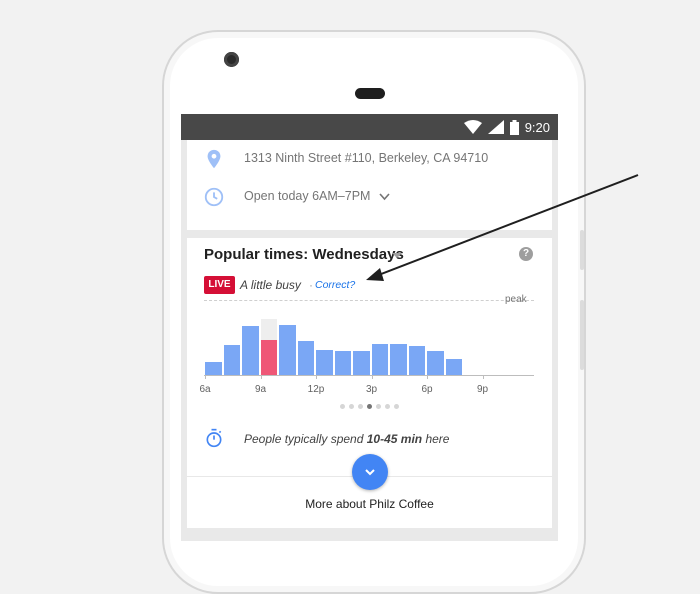 This screenshot has height=594, width=700. I want to click on visit-duration-value: 10-45 min, so click(394, 439).